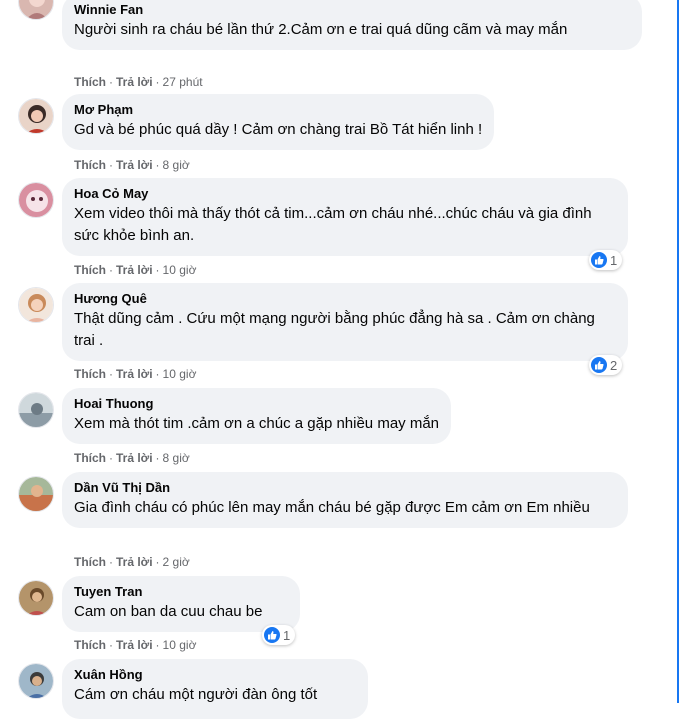 The width and height of the screenshot is (679, 719). What do you see at coordinates (345, 299) in the screenshot?
I see `comment-author: Hương Quê` at bounding box center [345, 299].